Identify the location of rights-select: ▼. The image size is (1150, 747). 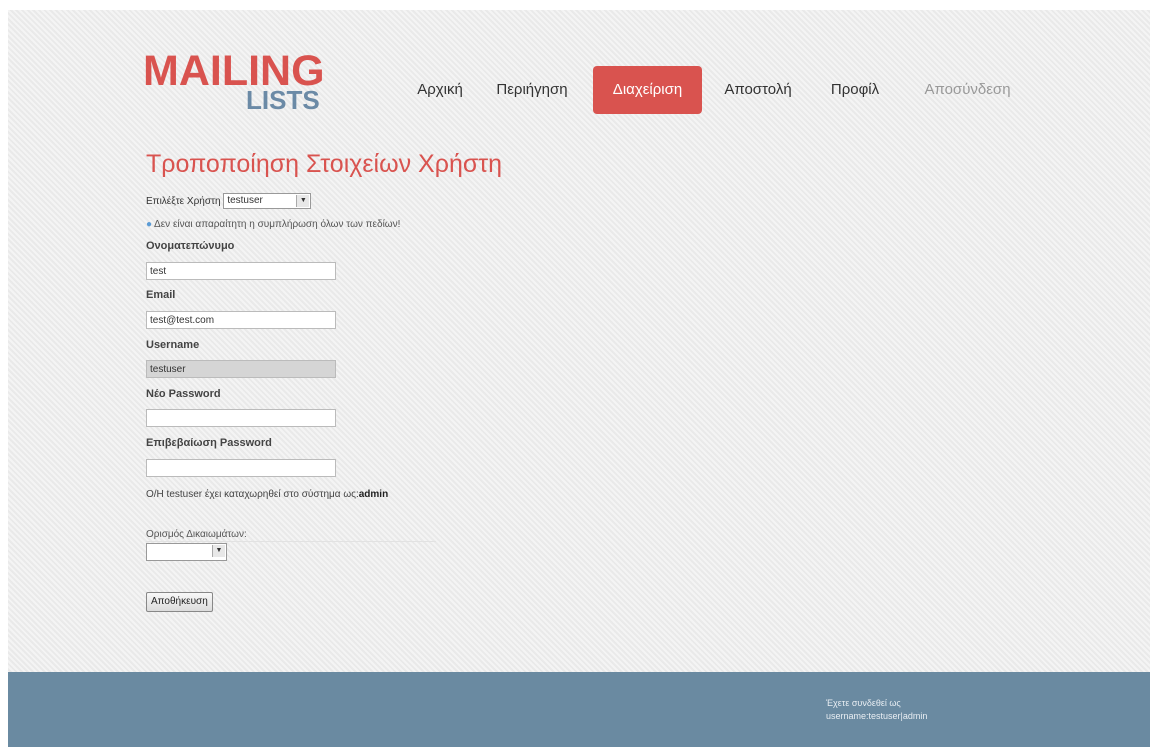
(186, 552).